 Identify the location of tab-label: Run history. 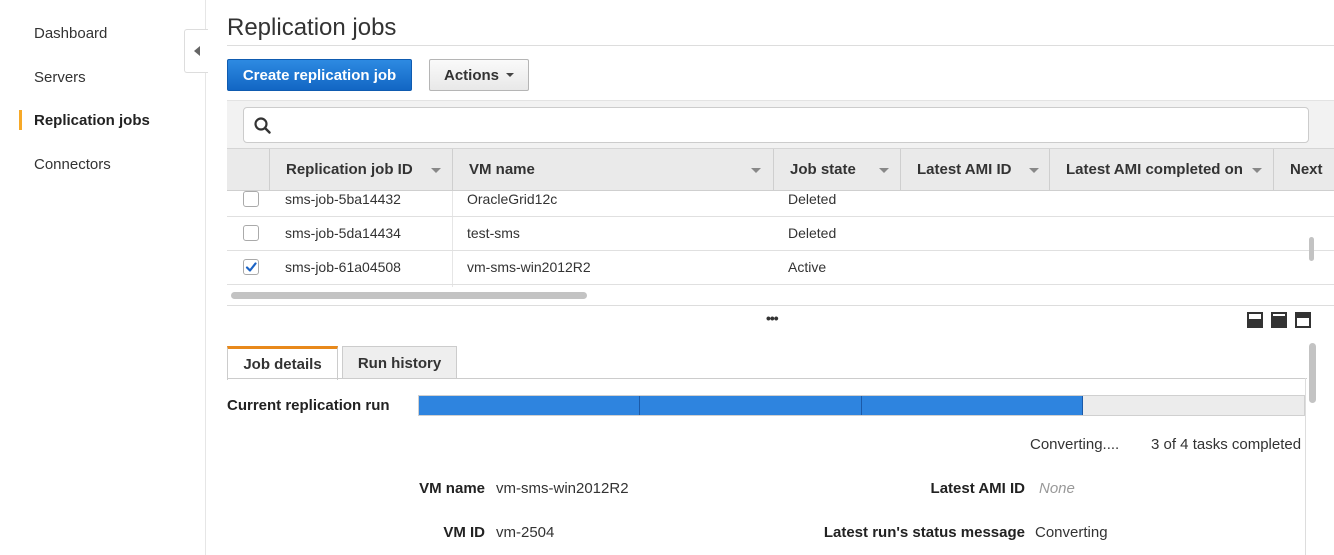
(399, 363).